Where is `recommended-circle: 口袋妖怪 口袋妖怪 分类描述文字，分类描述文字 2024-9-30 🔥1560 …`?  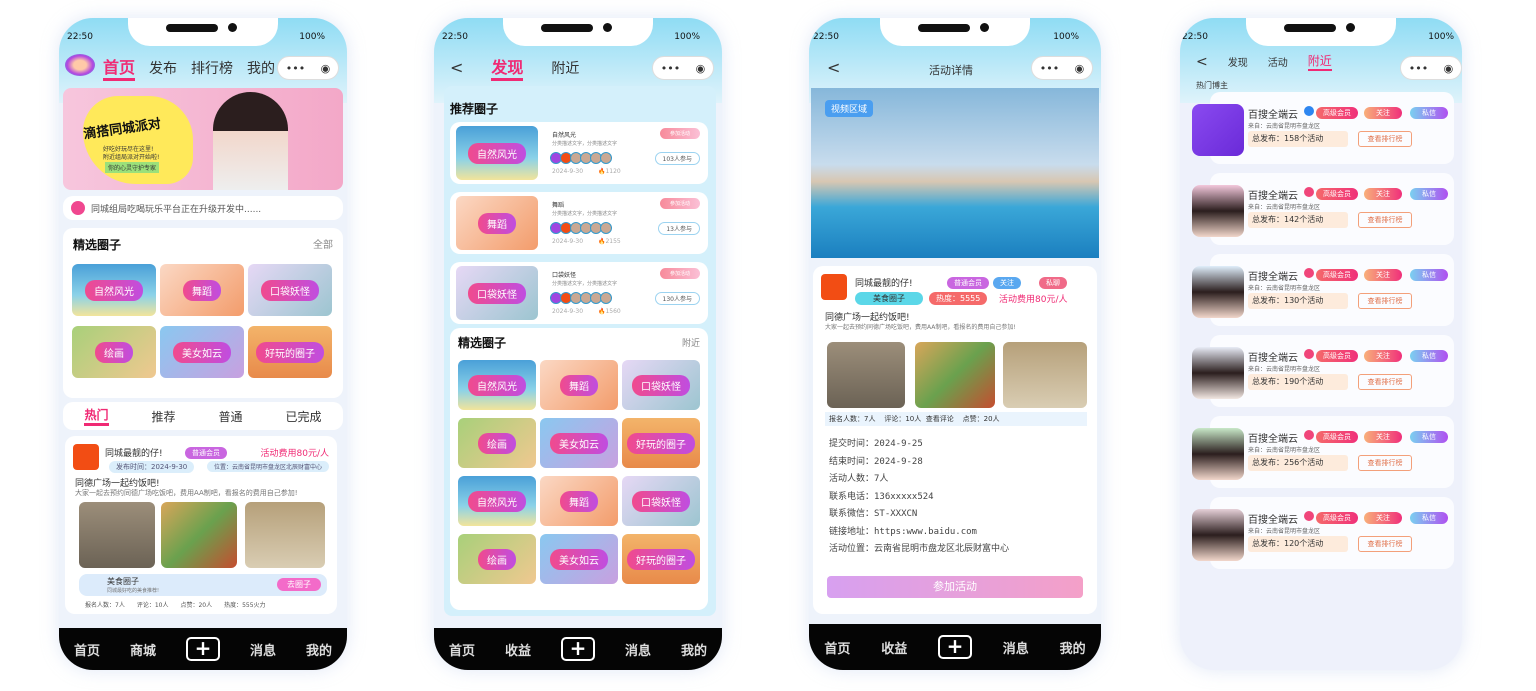
recommended-circle: 口袋妖怪 口袋妖怪 分类描述文字，分类描述文字 2024-9-30 🔥1560 … is located at coordinates (579, 293).